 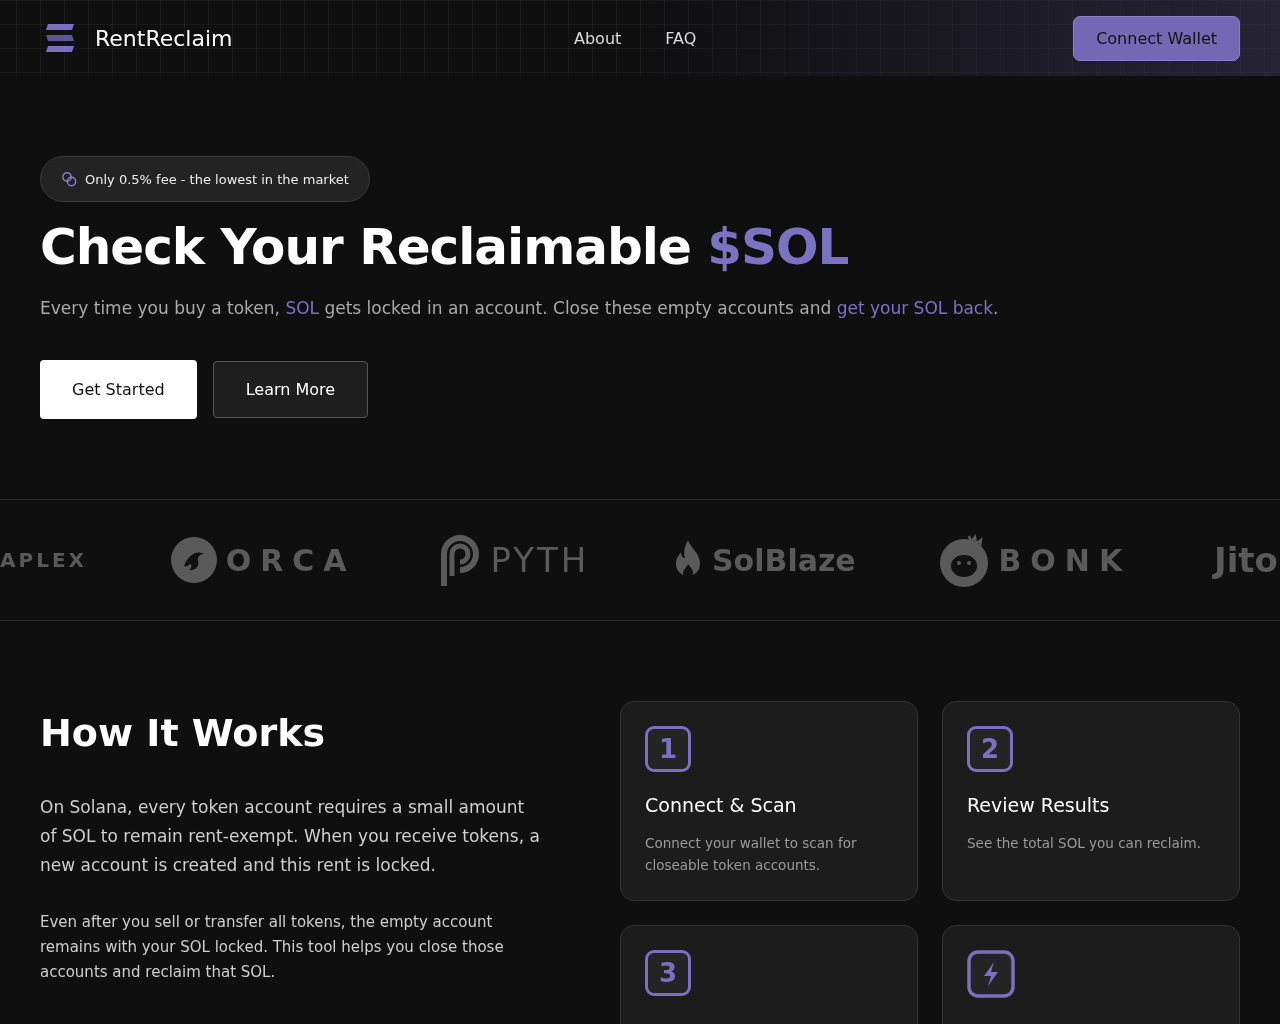 What do you see at coordinates (1156, 38) in the screenshot?
I see `connect-wallet-button: Connect Wallet` at bounding box center [1156, 38].